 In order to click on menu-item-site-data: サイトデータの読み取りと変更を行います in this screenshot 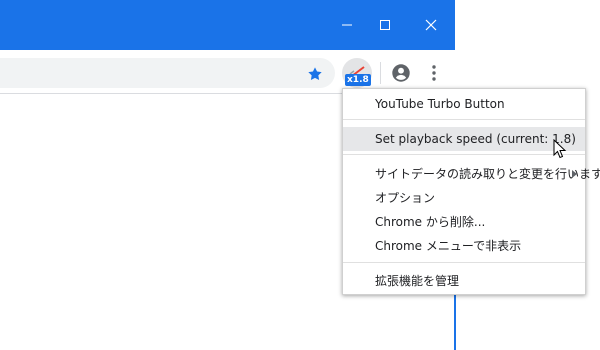, I will do `click(471, 174)`.